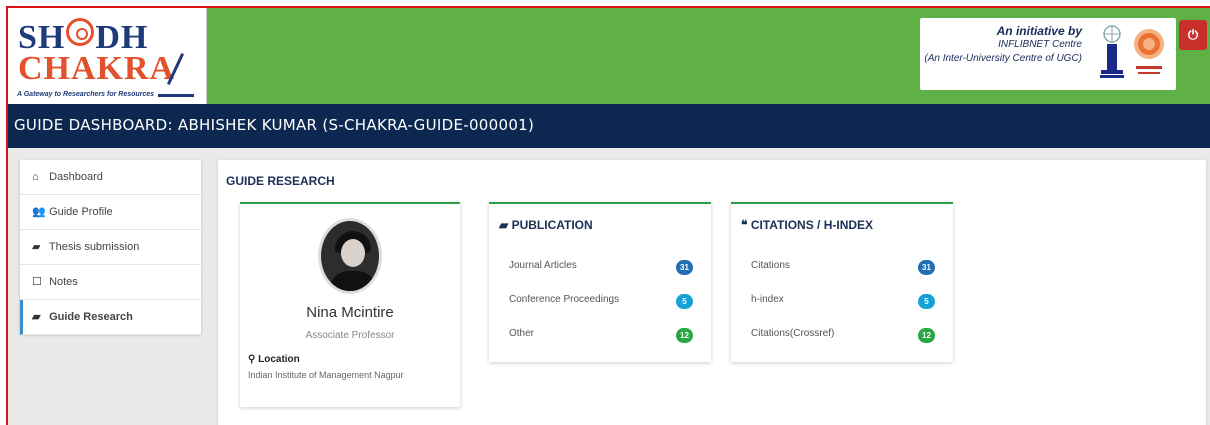  Describe the element at coordinates (39, 212) in the screenshot. I see `users-icon: 👥` at that location.